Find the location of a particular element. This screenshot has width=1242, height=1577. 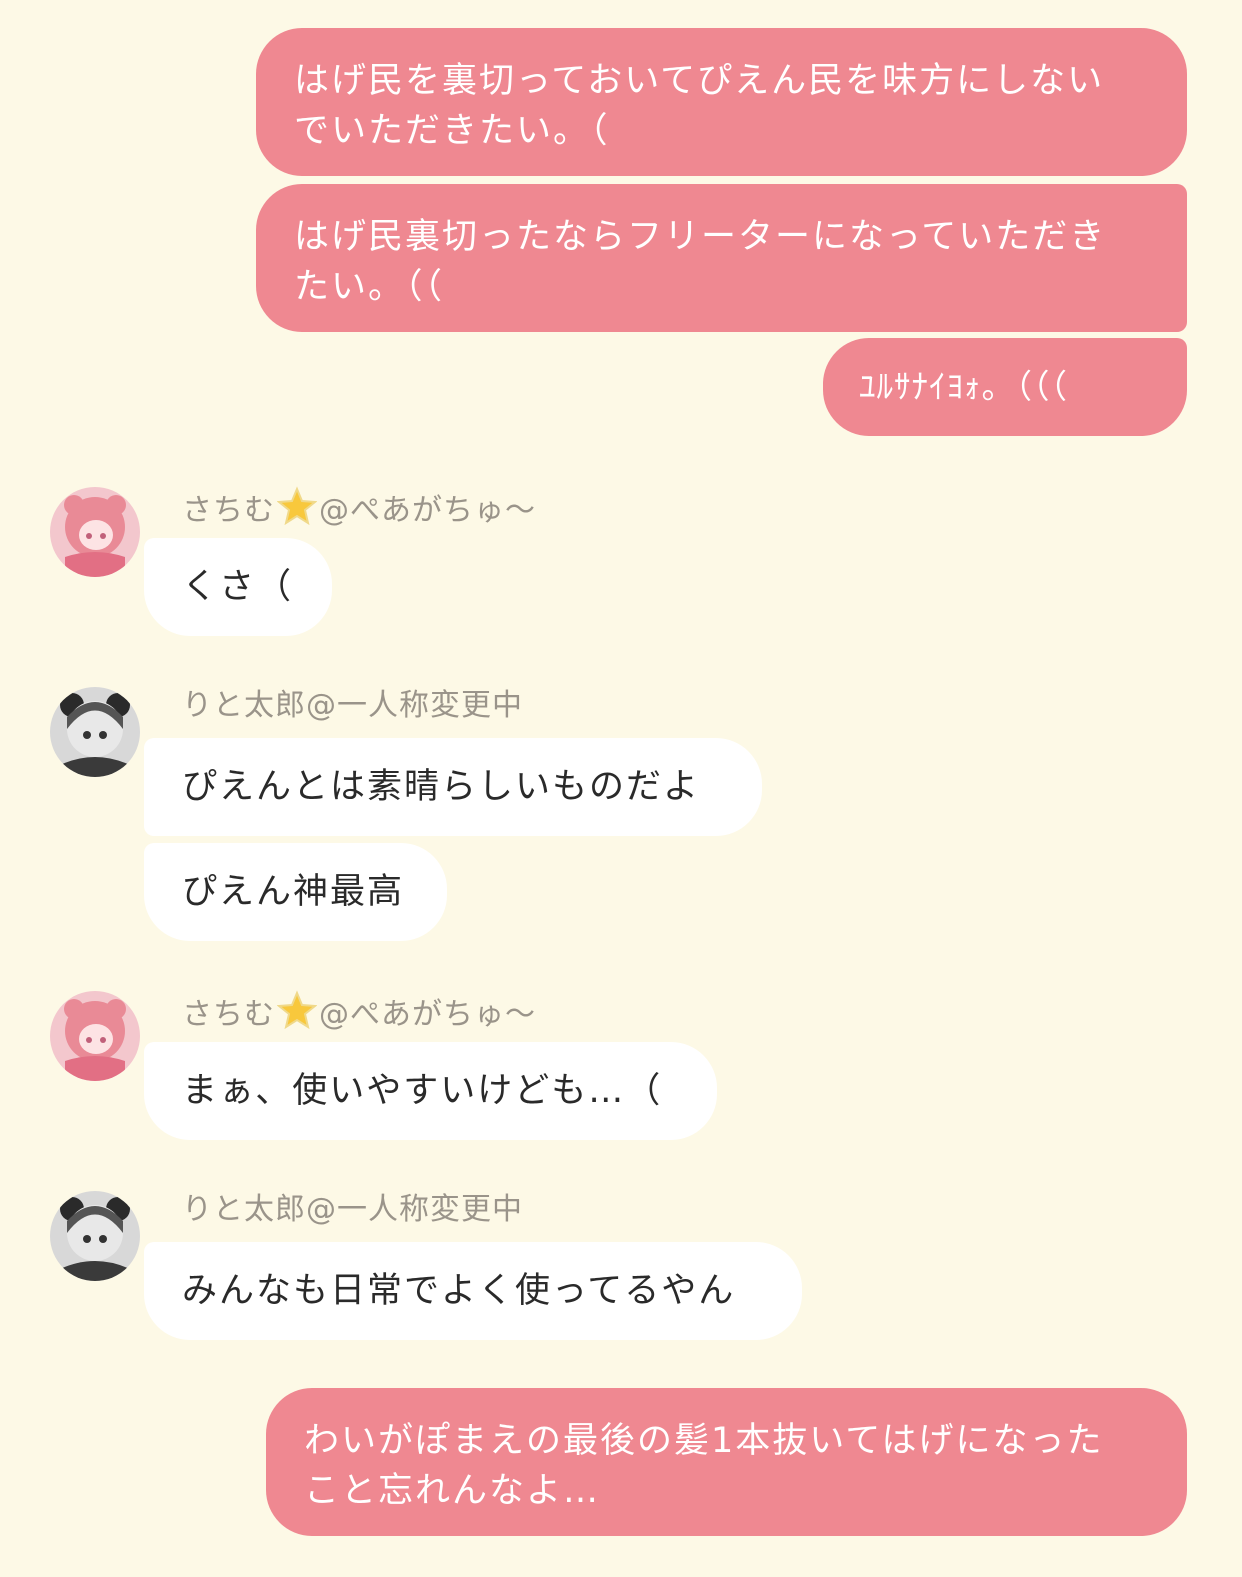

incoming-message: くさ（ is located at coordinates (238, 587).